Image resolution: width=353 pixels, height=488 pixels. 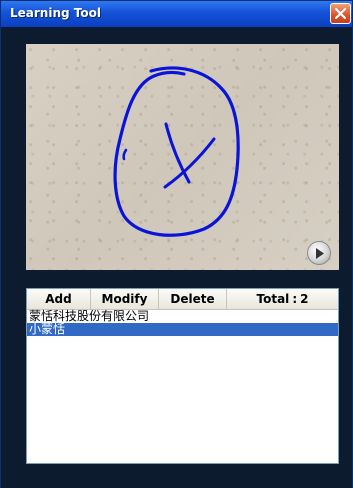 I want to click on window-title: Learning Tool, so click(x=55, y=13).